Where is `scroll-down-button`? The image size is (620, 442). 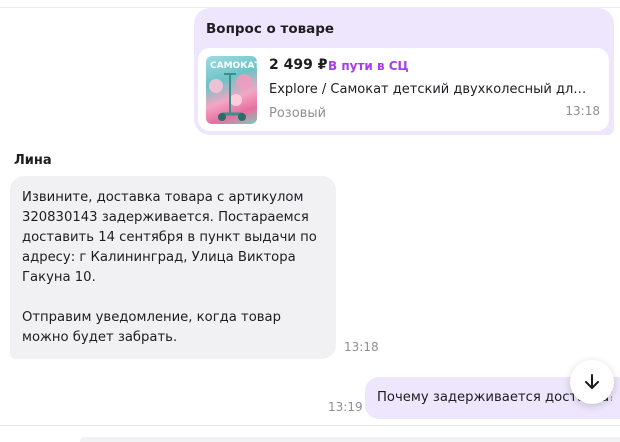
scroll-down-button is located at coordinates (592, 382).